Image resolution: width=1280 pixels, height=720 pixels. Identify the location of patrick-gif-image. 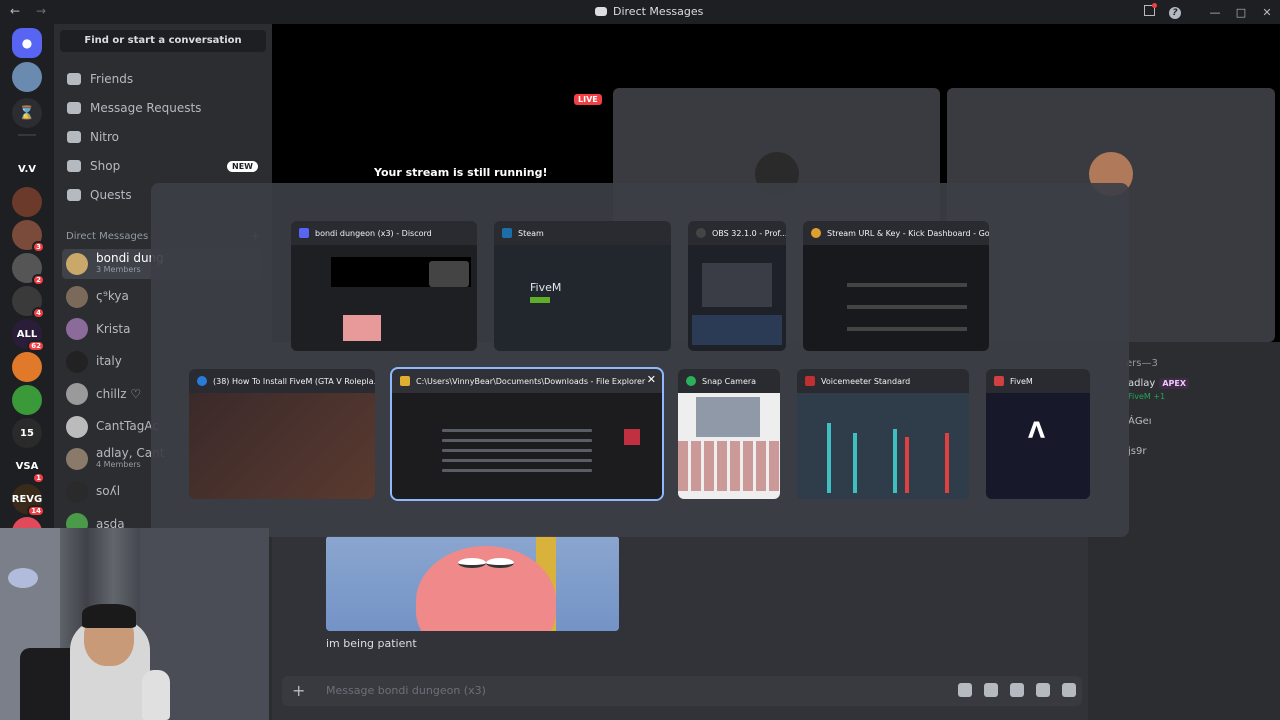
(472, 583).